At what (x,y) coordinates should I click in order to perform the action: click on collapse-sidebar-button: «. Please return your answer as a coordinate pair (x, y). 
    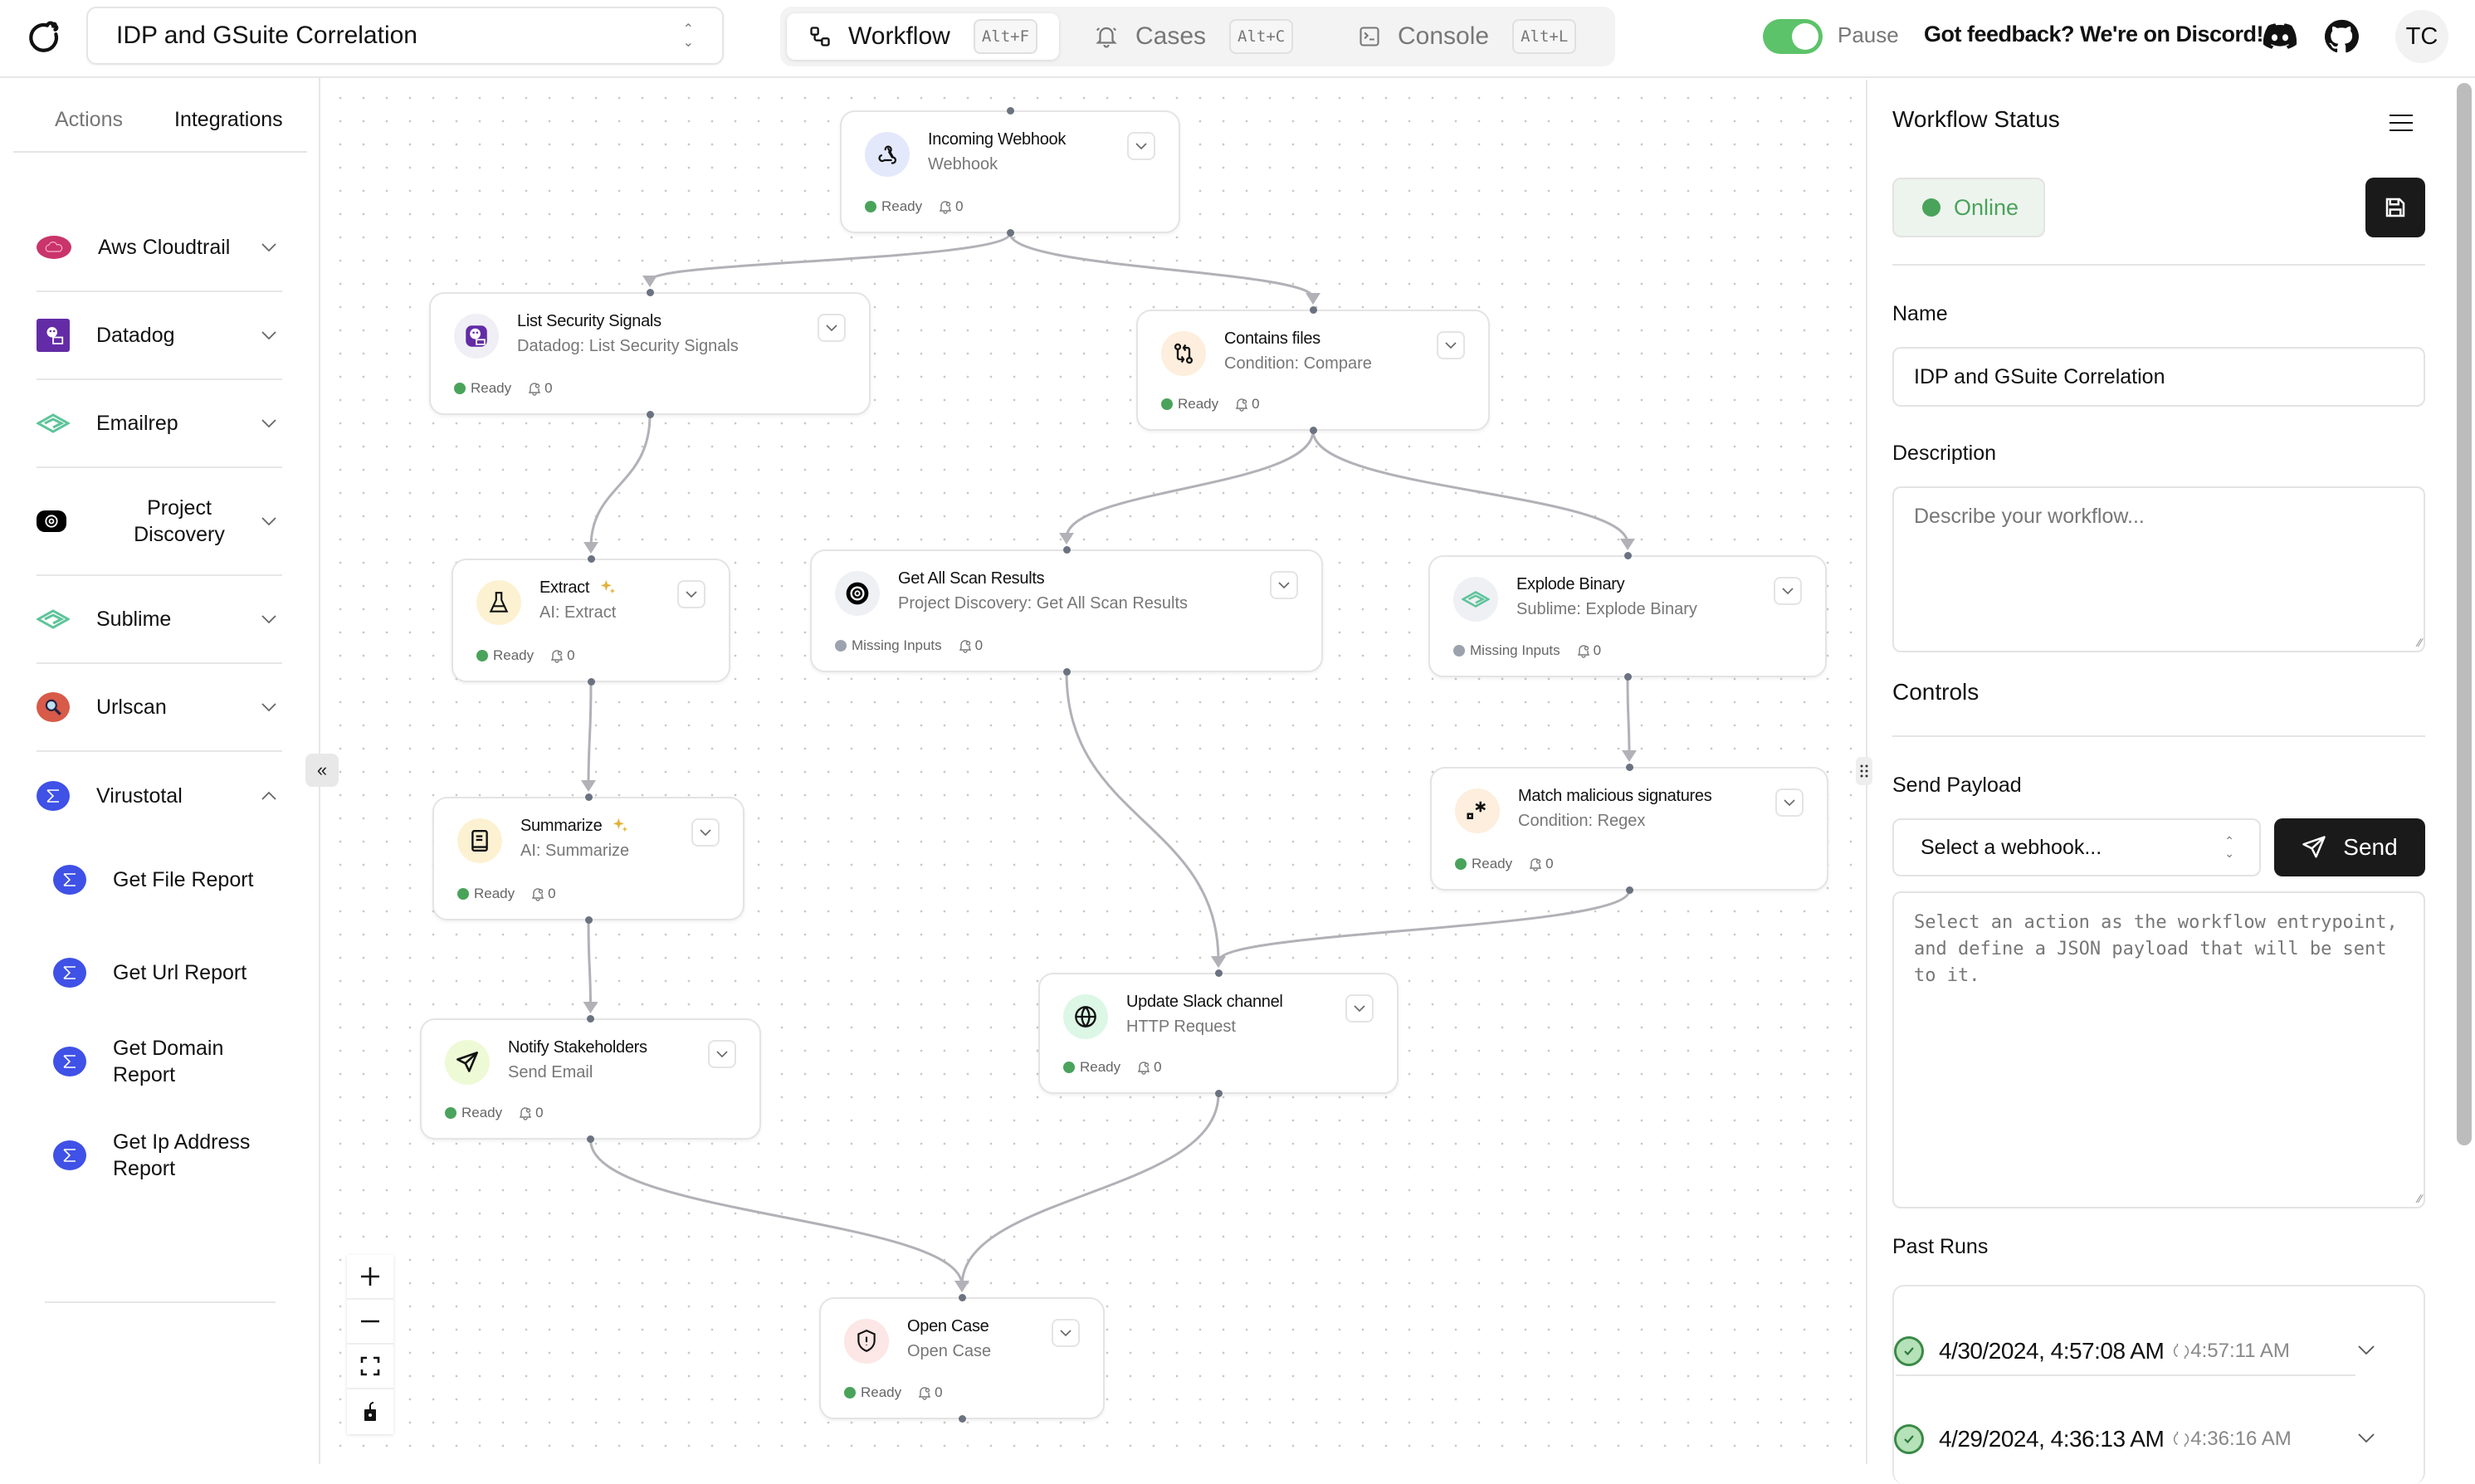
    Looking at the image, I should click on (322, 770).